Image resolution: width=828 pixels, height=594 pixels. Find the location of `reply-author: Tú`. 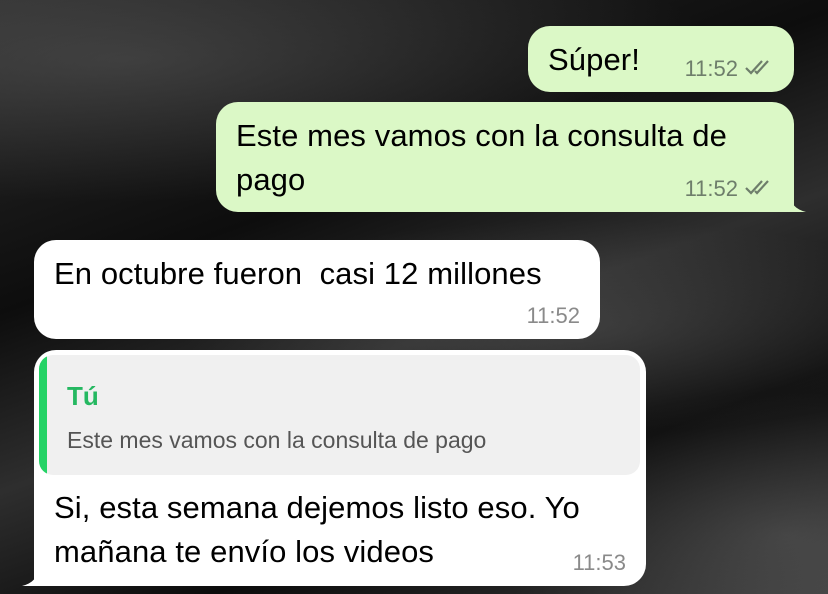

reply-author: Tú is located at coordinates (83, 396).